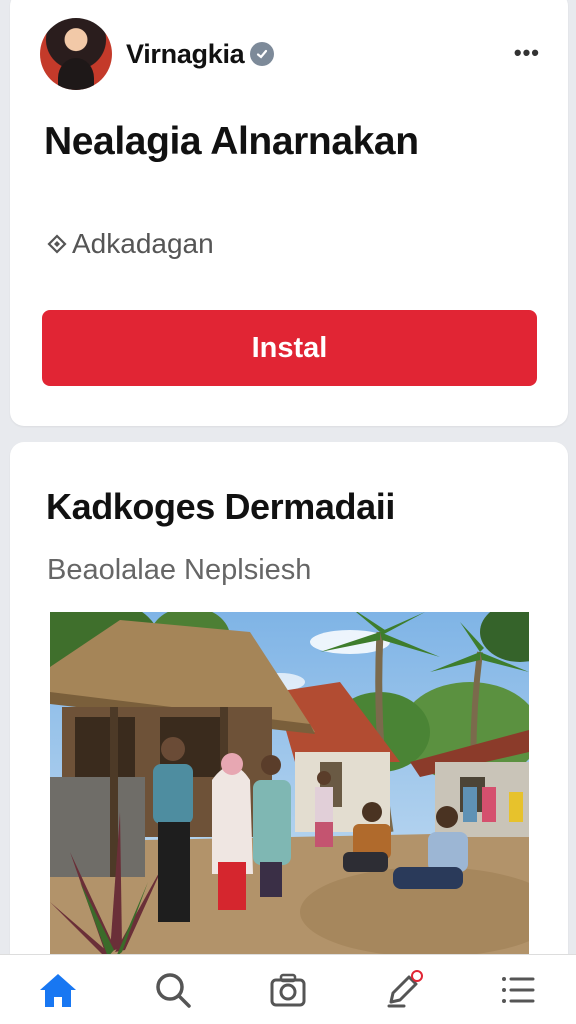  I want to click on verified-badge-icon, so click(262, 54).